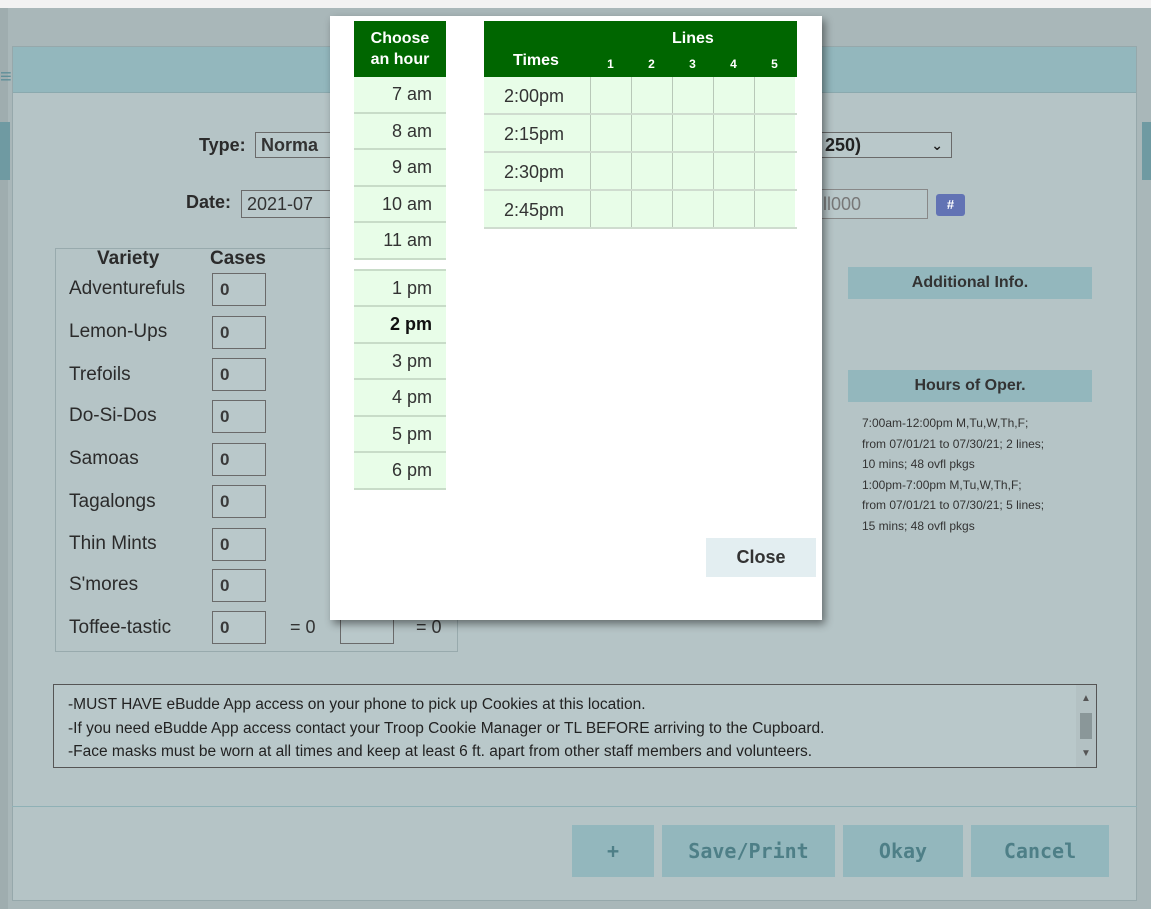 This screenshot has width=1151, height=909. What do you see at coordinates (429, 627) in the screenshot?
I see `total-equals-2: = 0` at bounding box center [429, 627].